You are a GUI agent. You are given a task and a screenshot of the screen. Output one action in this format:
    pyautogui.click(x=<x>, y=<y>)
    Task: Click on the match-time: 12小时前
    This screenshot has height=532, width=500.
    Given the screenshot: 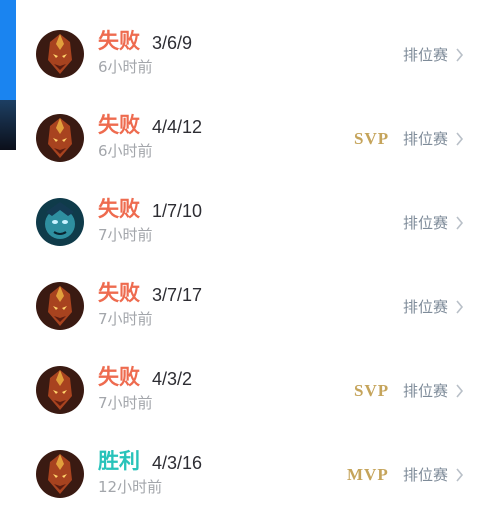 What is the action you would take?
    pyautogui.click(x=130, y=487)
    